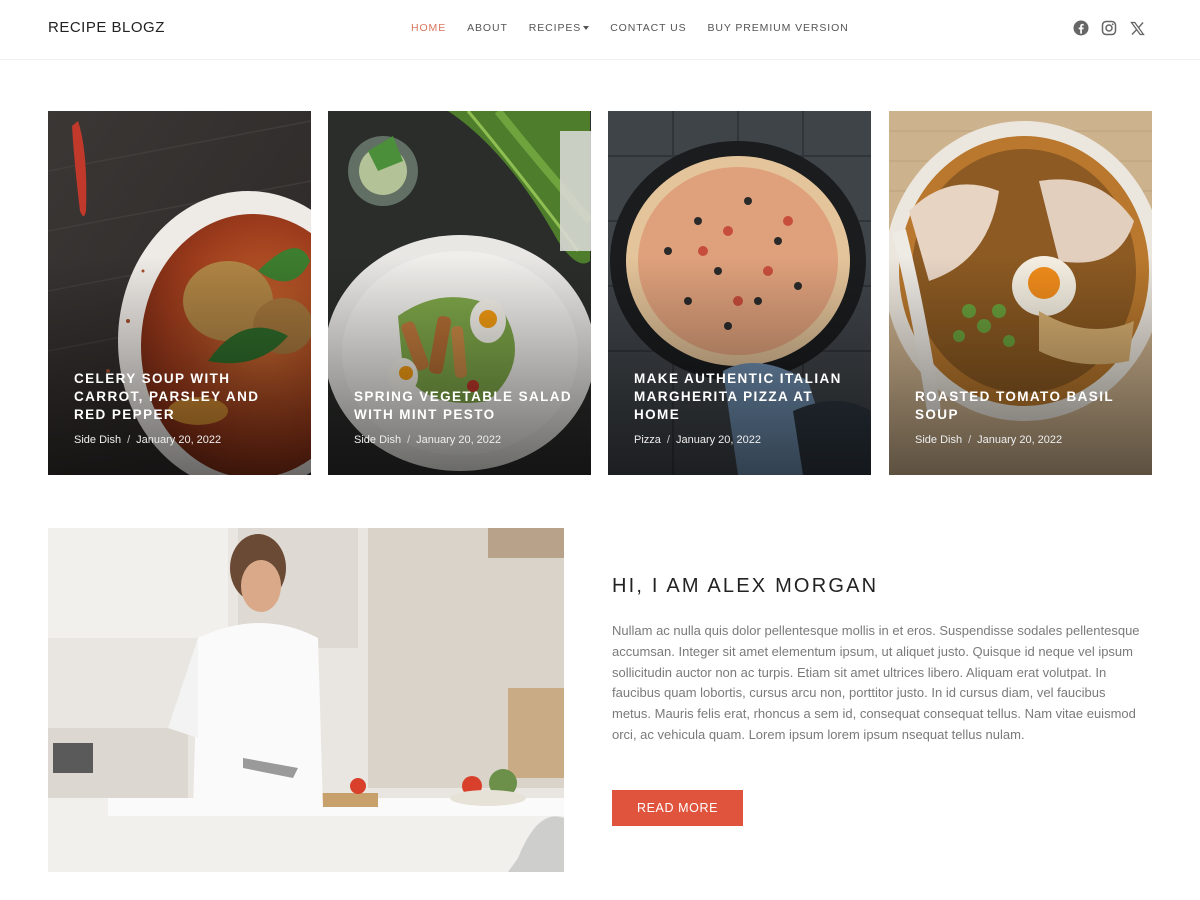 The width and height of the screenshot is (1200, 900). I want to click on recipe-card-title: SPRING VEGETABLE SALAD WITH MINT PESTO, so click(465, 406).